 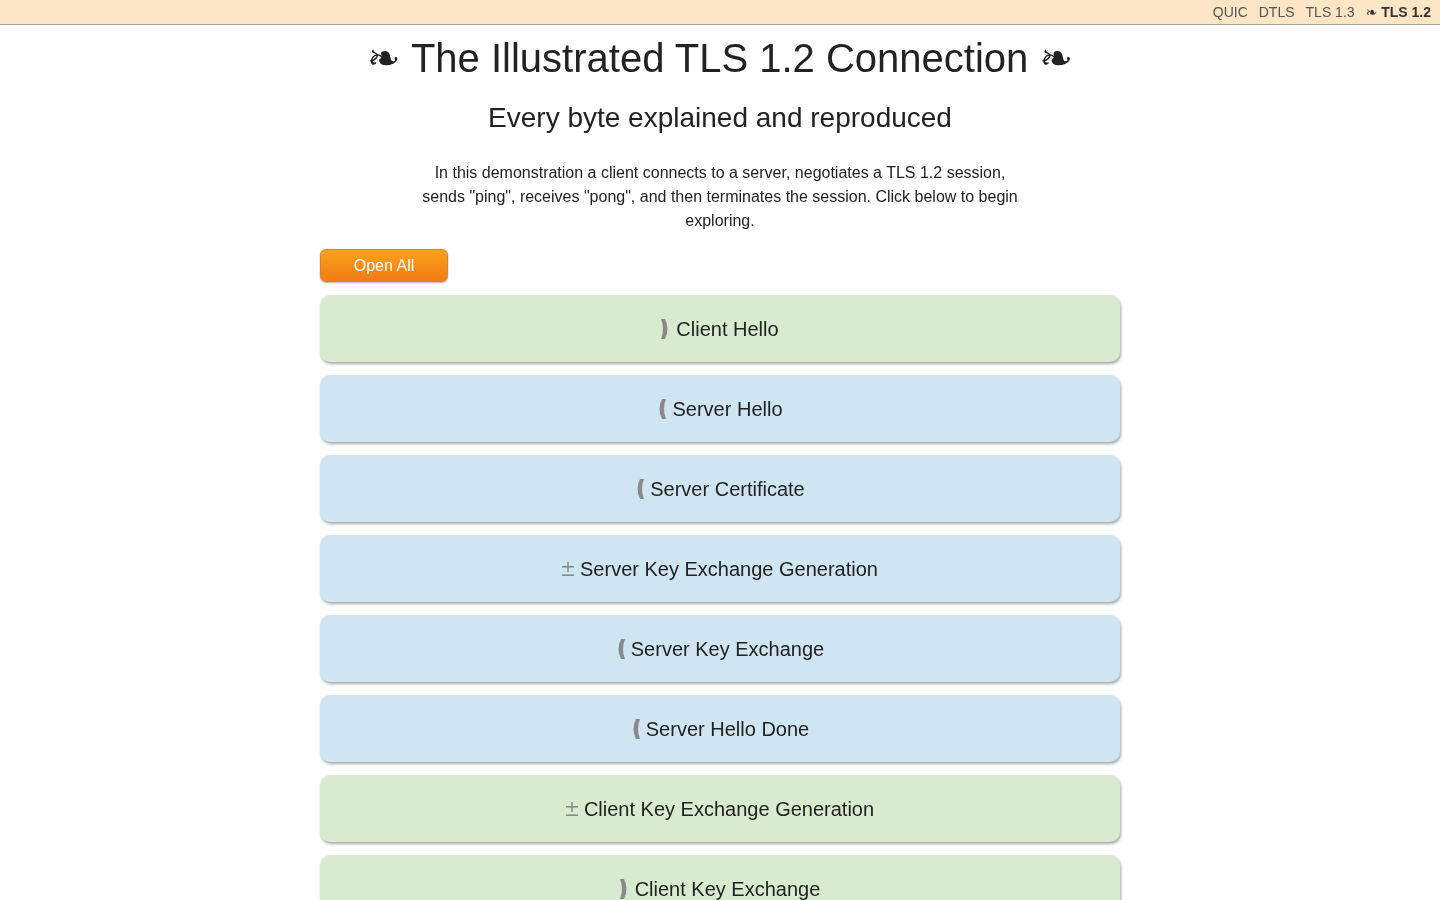 I want to click on right-bracket-icon, so click(x=624, y=888).